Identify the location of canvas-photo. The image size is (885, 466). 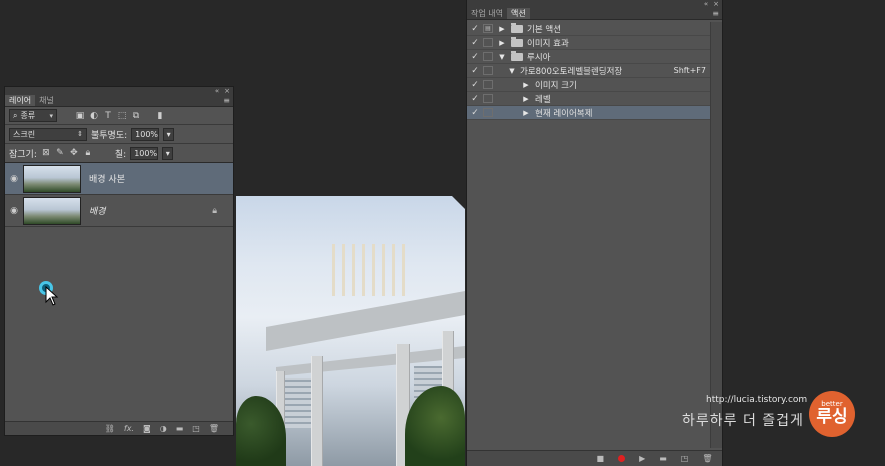
(350, 331).